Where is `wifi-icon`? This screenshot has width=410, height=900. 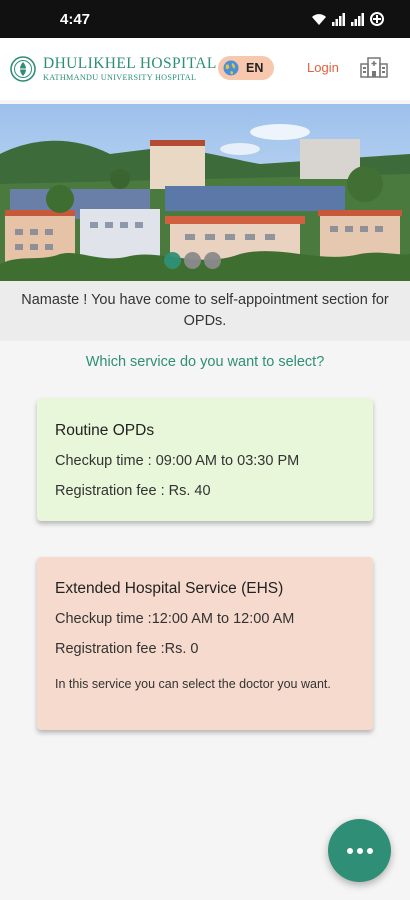 wifi-icon is located at coordinates (319, 19).